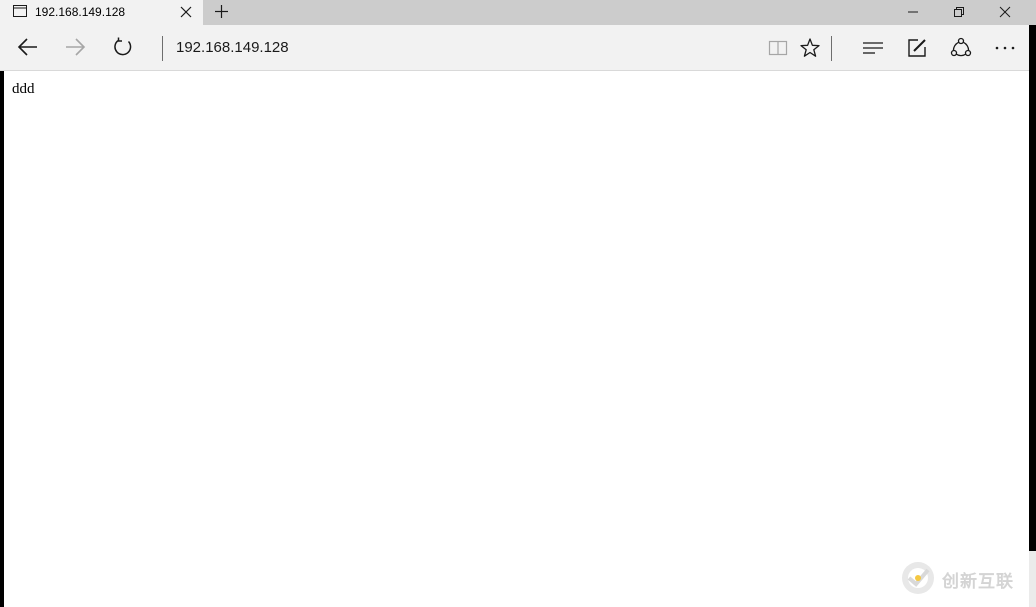  I want to click on more-button, so click(1004, 48).